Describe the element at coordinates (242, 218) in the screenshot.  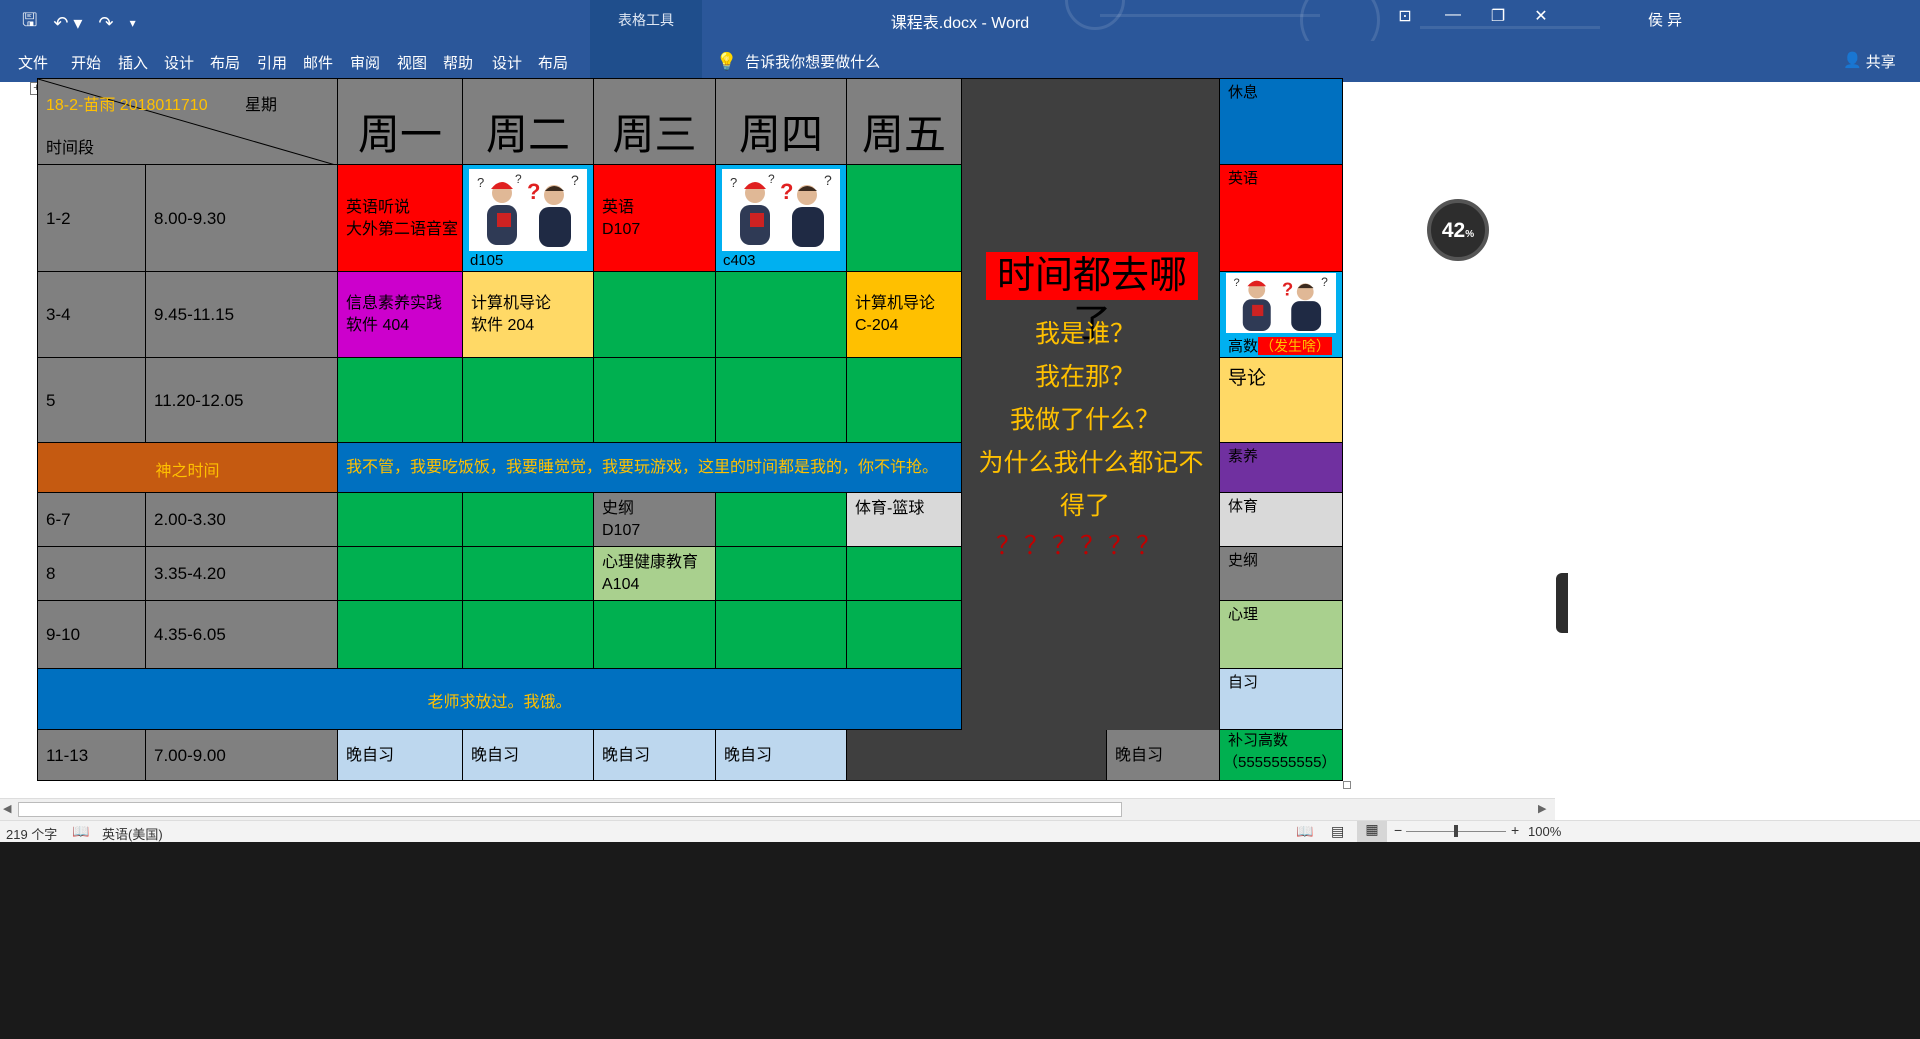
I see `time-cell: 8.00-9.30` at that location.